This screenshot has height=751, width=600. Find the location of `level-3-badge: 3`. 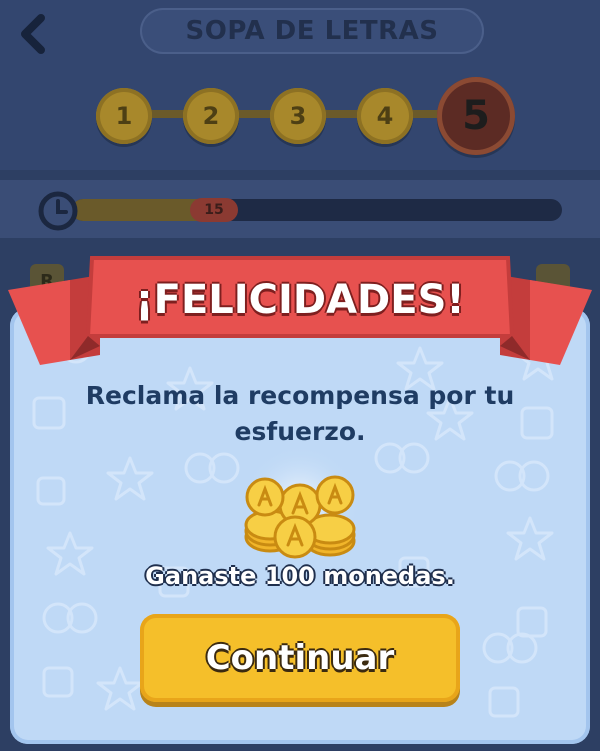

level-3-badge: 3 is located at coordinates (298, 116).